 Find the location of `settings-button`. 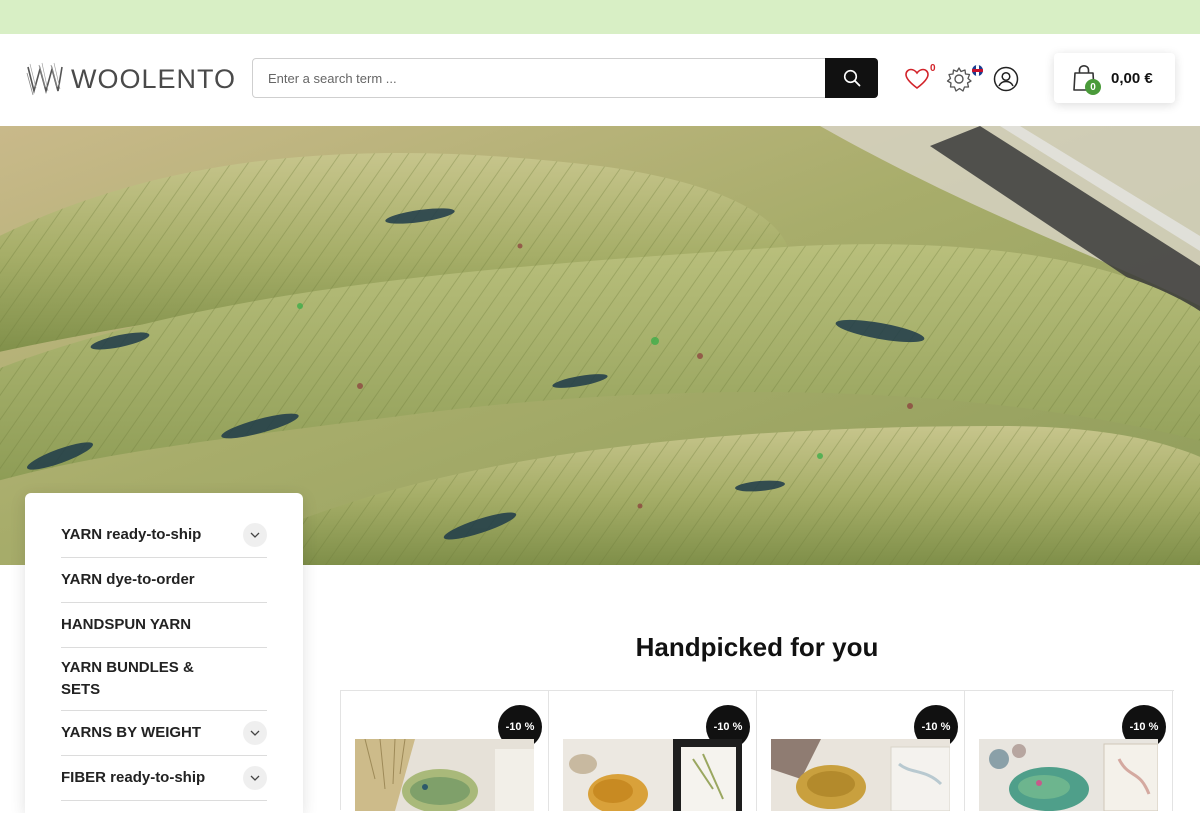

settings-button is located at coordinates (959, 79).